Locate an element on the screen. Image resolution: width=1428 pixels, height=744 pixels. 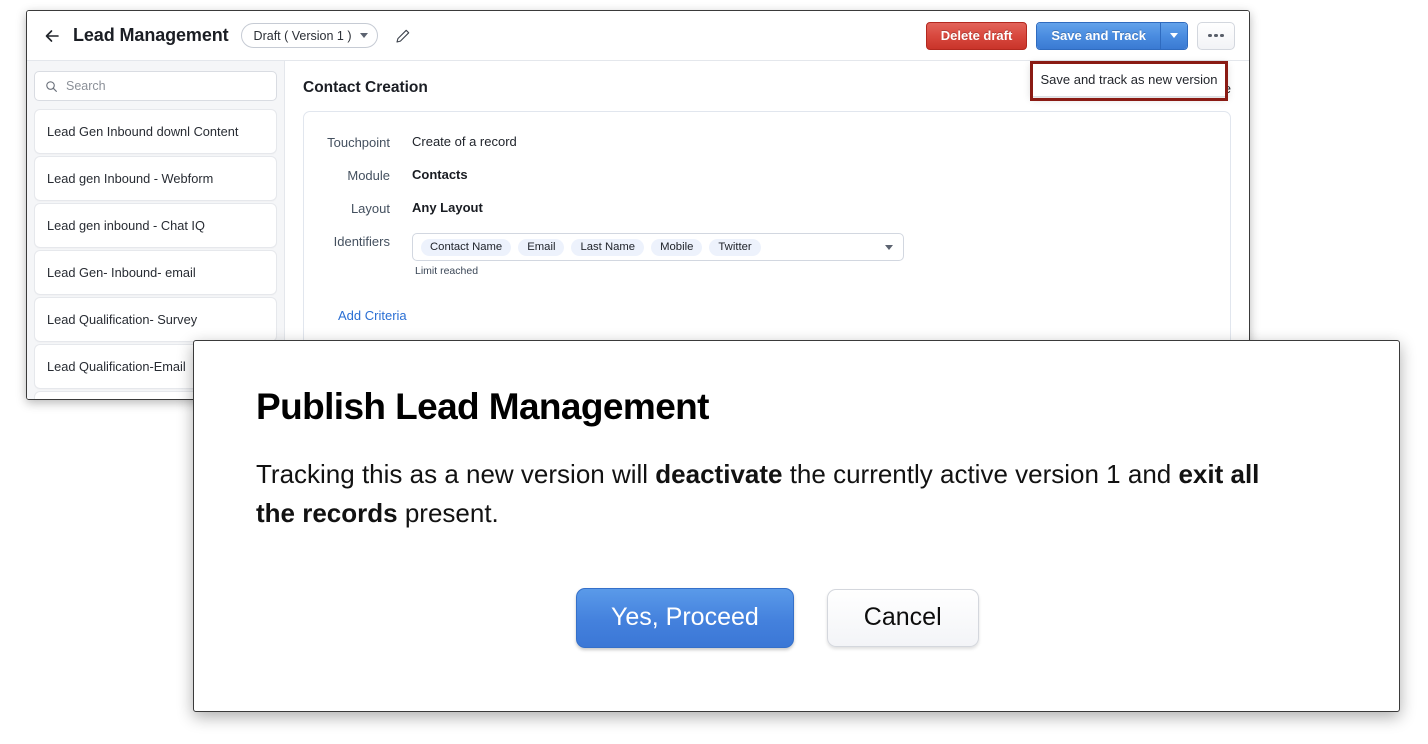
version-selector: Draft ( Version 1 ) is located at coordinates (309, 35).